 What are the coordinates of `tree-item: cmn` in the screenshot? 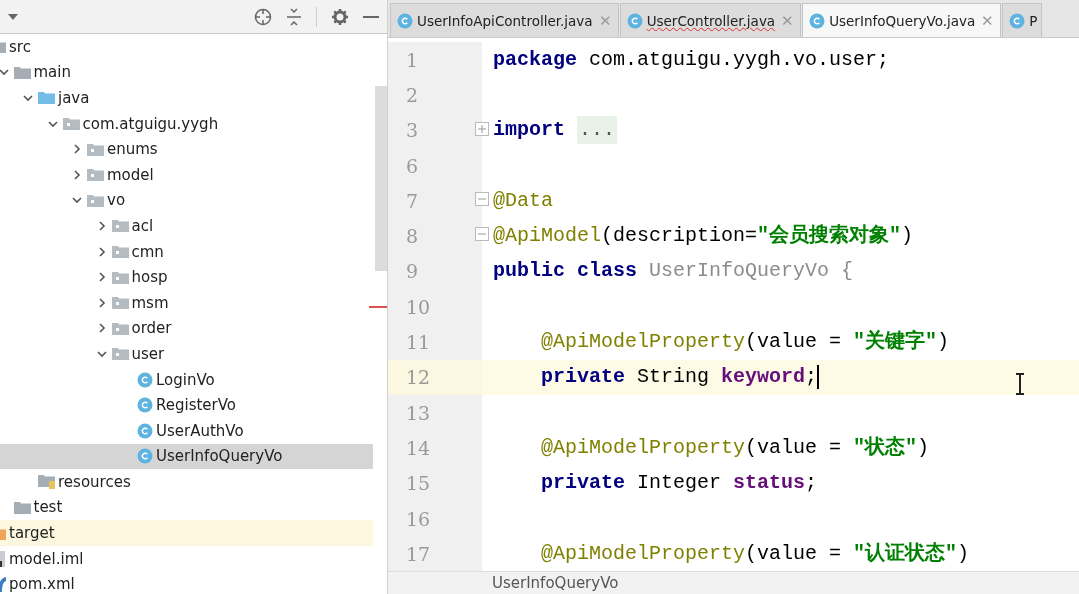 It's located at (186, 251).